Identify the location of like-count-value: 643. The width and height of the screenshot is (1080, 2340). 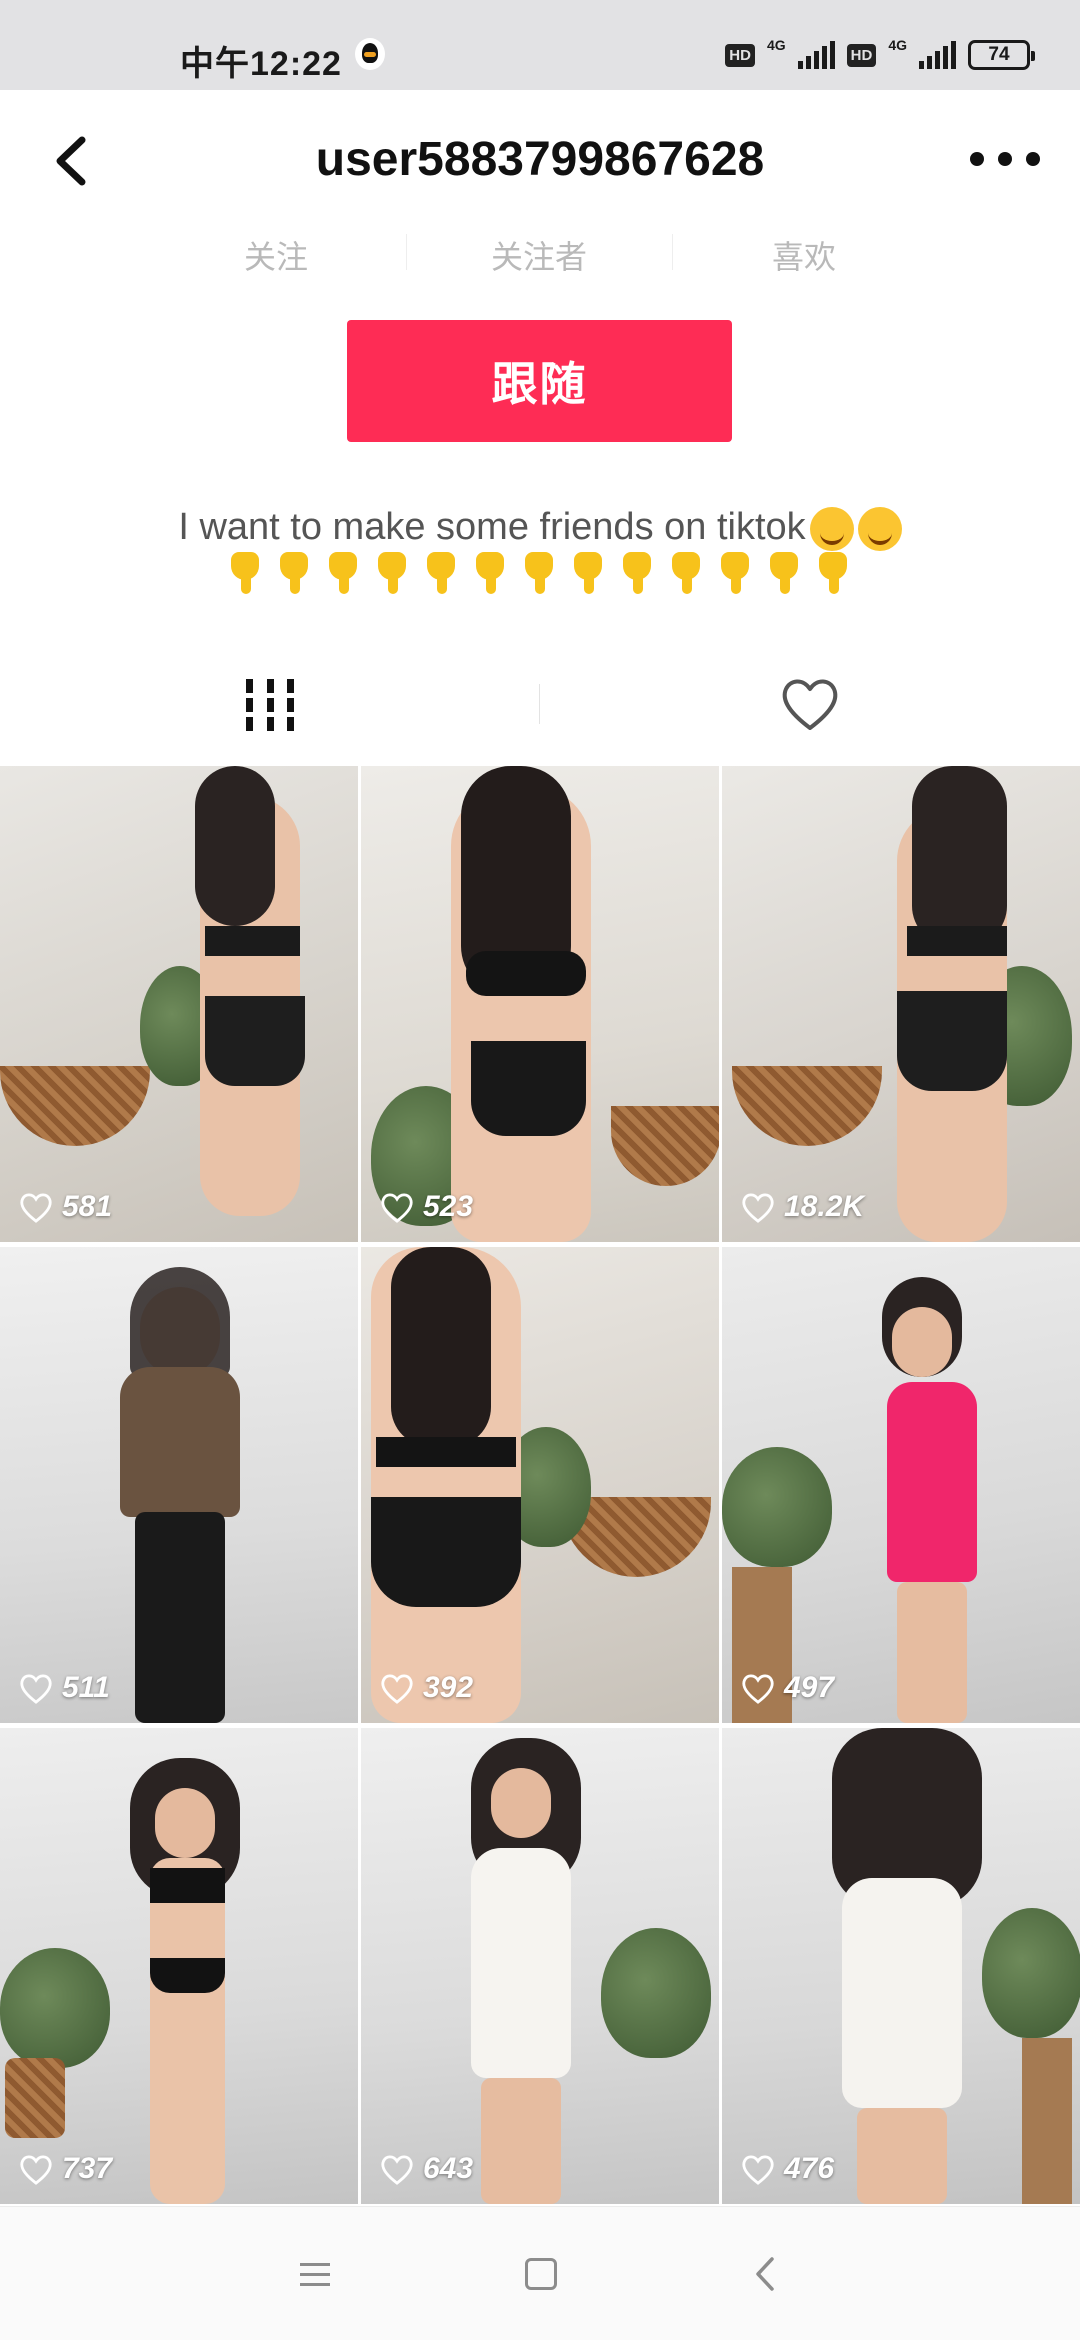
(448, 2168).